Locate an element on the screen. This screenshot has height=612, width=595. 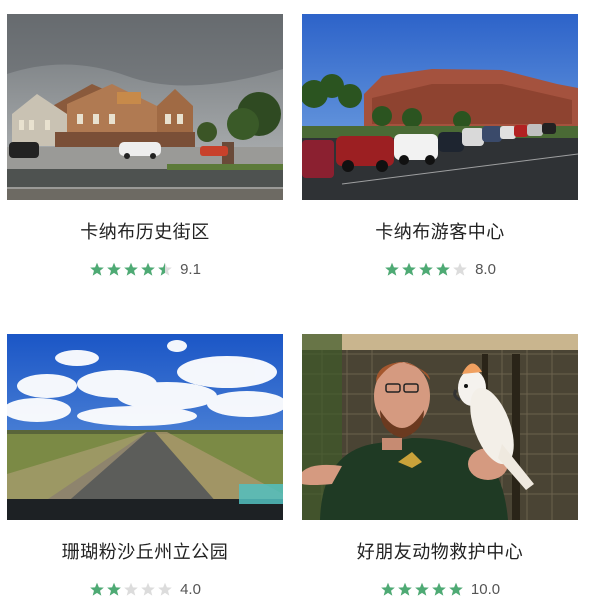
rating-row: 10.0 is located at coordinates (440, 589).